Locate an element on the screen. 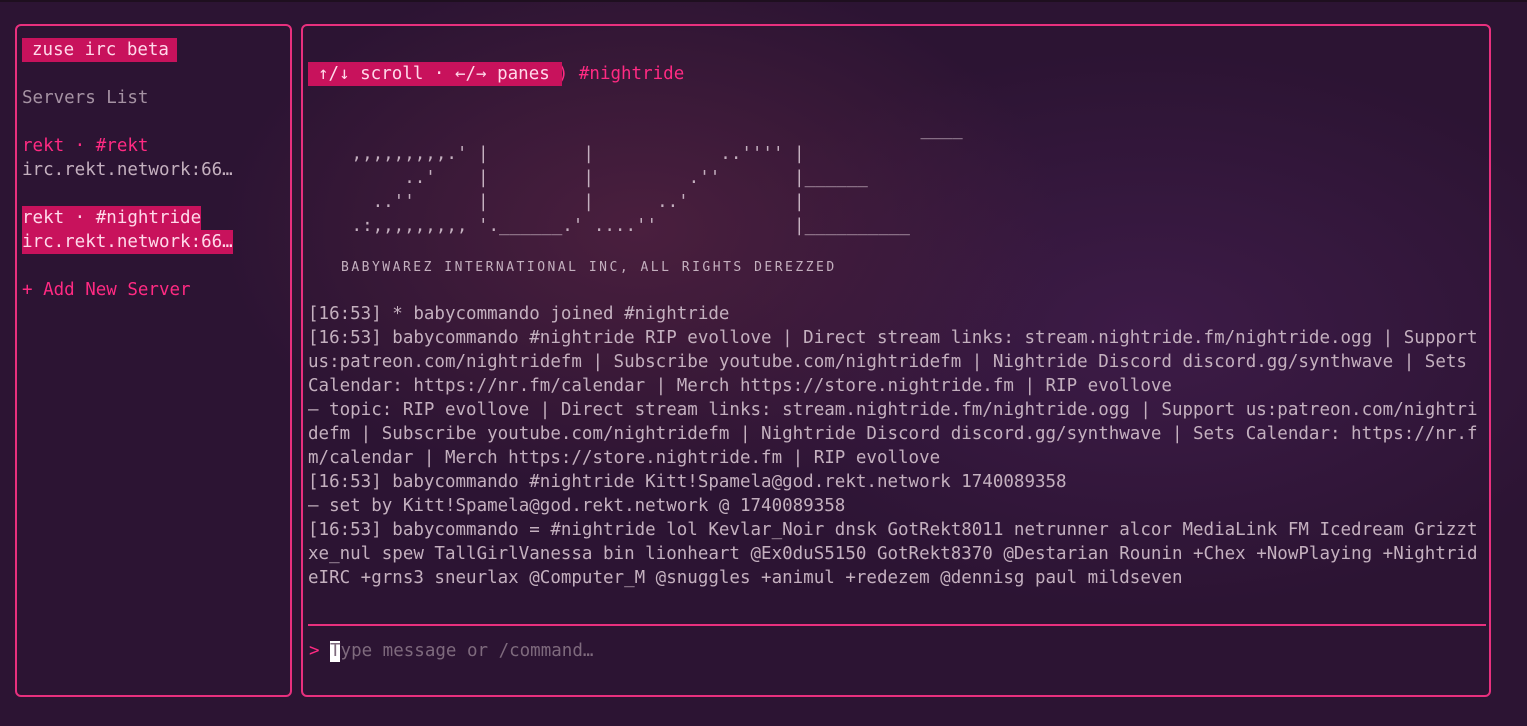  log-line: [16:53] * babycommando joined #nightride is located at coordinates (519, 314).